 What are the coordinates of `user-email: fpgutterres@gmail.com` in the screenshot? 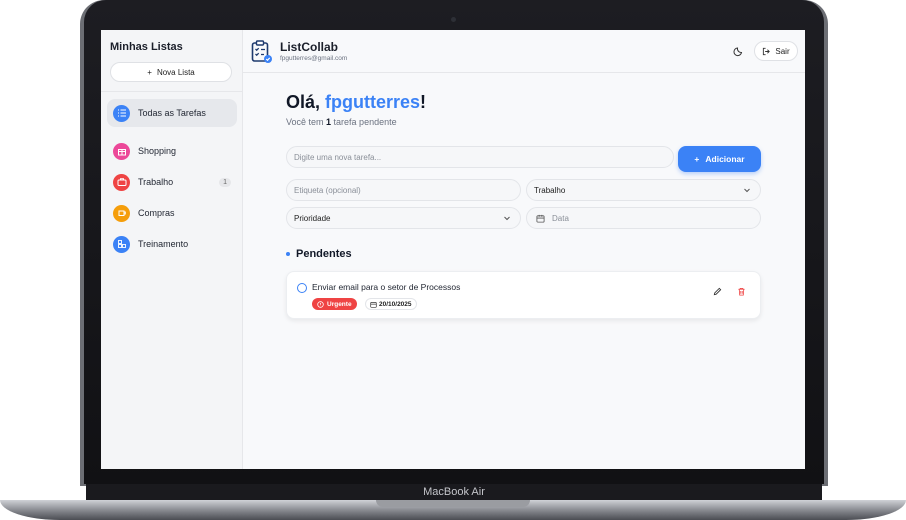 It's located at (314, 58).